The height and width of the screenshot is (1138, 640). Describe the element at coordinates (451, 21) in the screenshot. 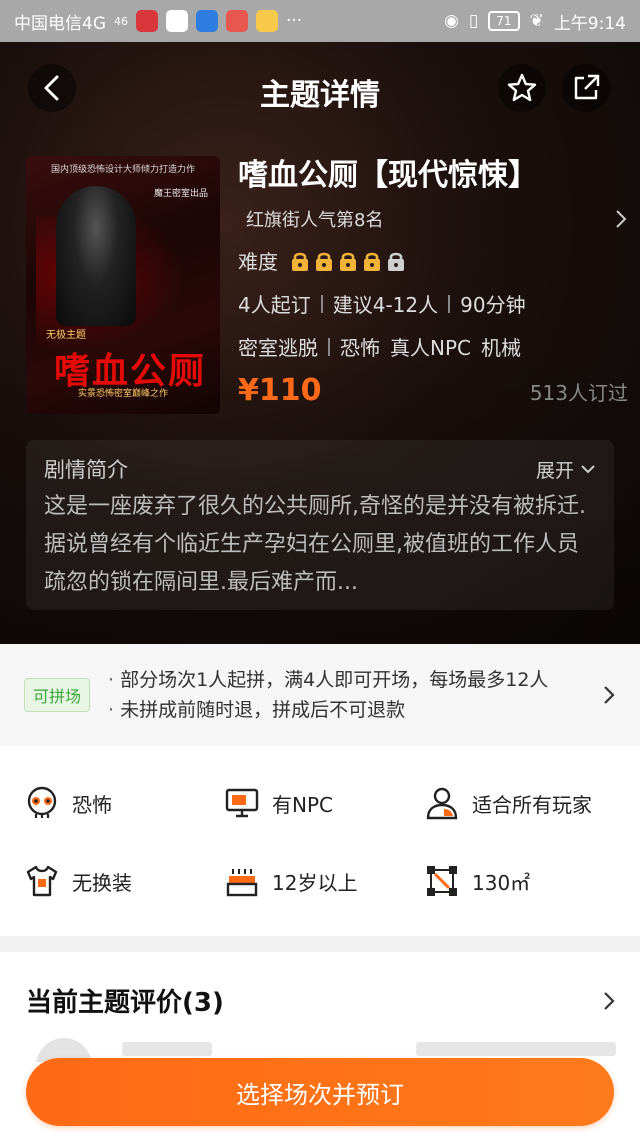

I see `eye-icon: ◉` at that location.